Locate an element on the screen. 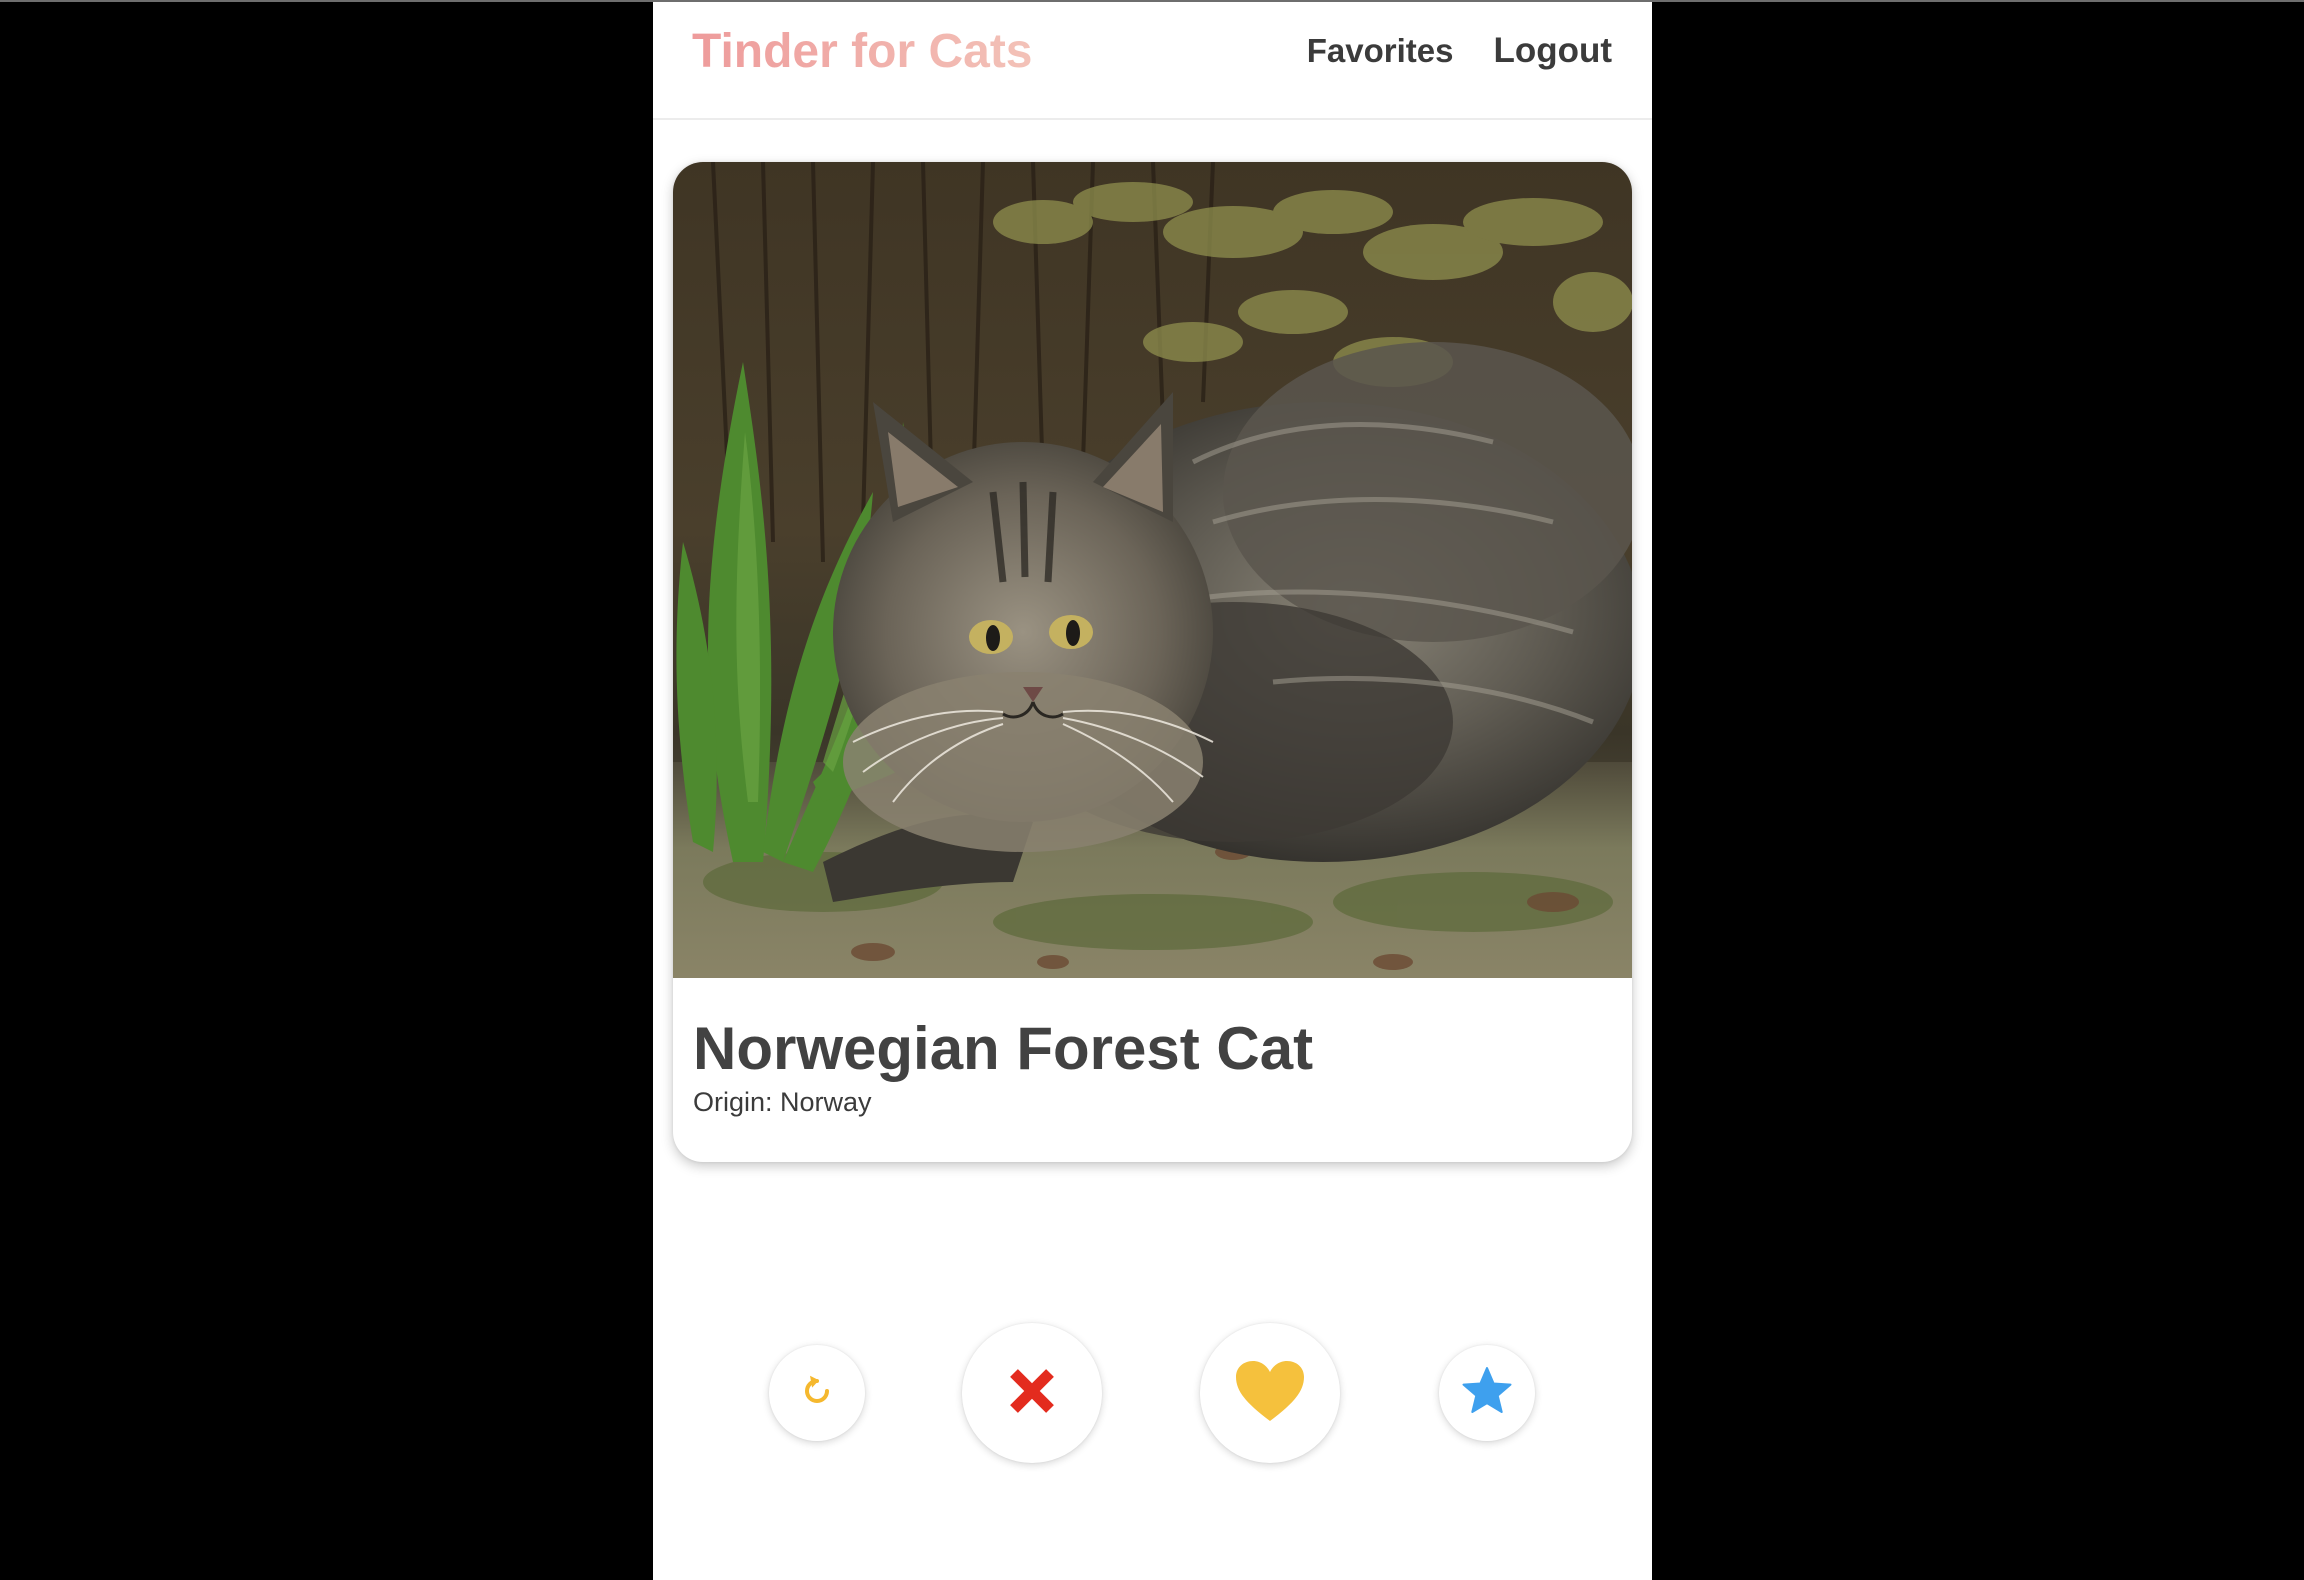 This screenshot has width=2304, height=1580. action-bar is located at coordinates (1152, 1395).